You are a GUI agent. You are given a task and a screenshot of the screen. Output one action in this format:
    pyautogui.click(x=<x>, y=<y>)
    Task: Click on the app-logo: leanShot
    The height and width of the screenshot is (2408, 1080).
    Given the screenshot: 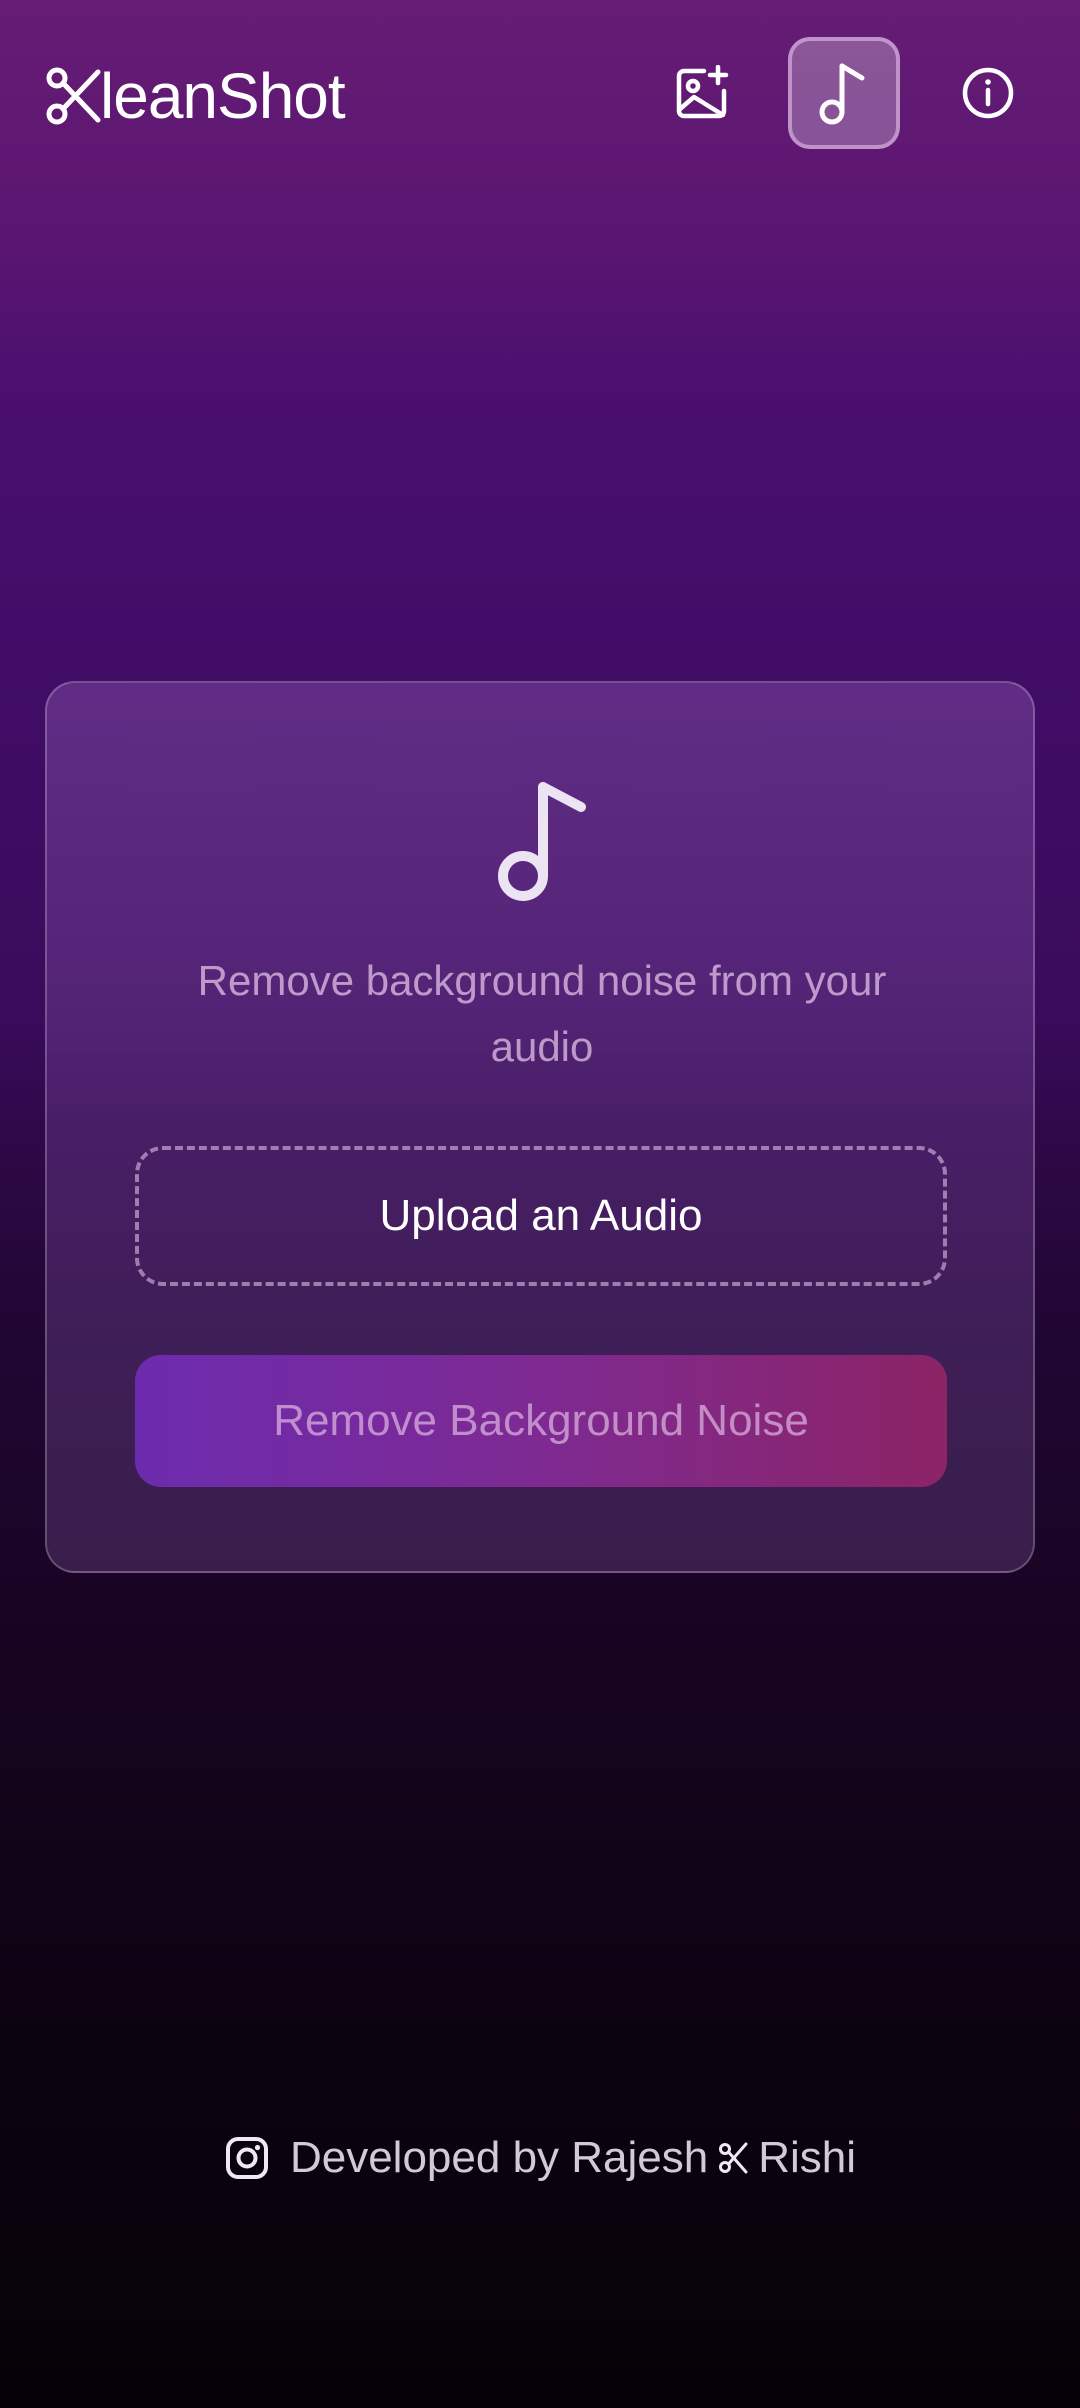 What is the action you would take?
    pyautogui.click(x=196, y=96)
    